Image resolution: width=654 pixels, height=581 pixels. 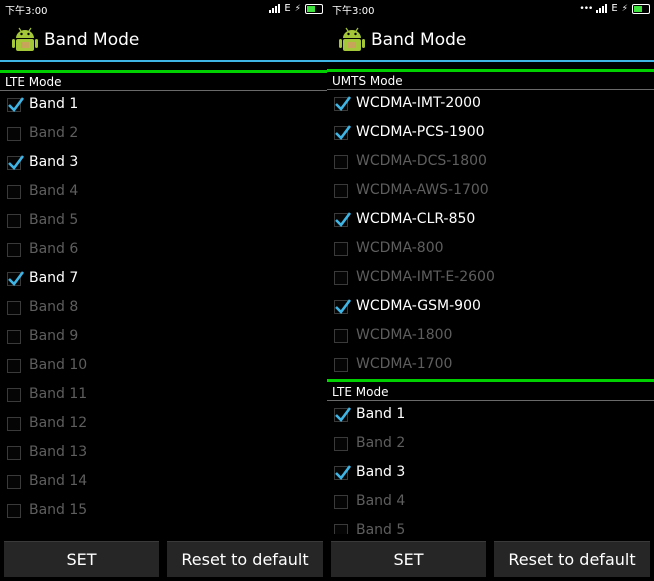 What do you see at coordinates (360, 392) in the screenshot?
I see `section-label: LTE Mode` at bounding box center [360, 392].